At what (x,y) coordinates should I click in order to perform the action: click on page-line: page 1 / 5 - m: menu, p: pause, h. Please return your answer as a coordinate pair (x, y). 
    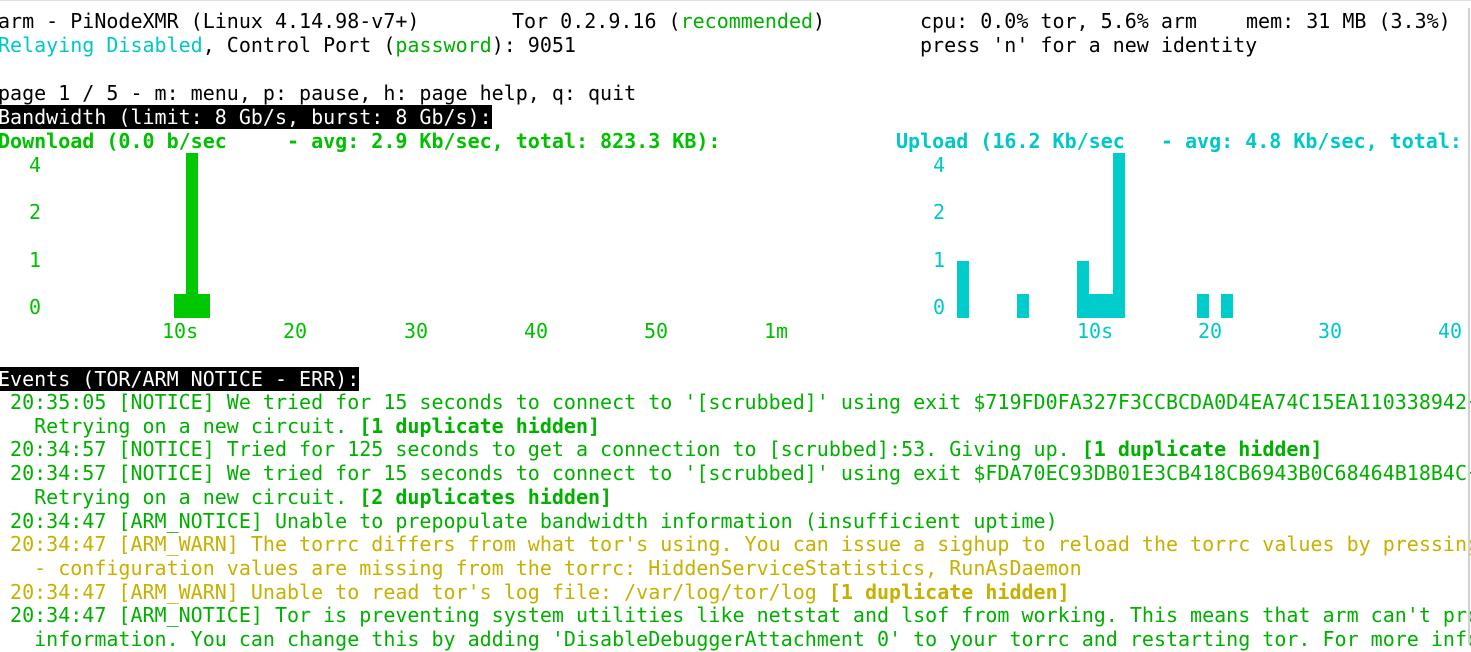
    Looking at the image, I should click on (318, 93).